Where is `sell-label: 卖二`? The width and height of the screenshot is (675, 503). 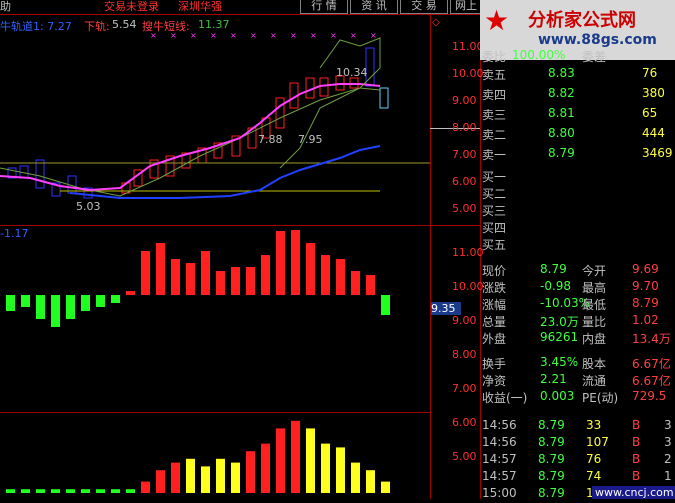
sell-label: 卖二 is located at coordinates (494, 135).